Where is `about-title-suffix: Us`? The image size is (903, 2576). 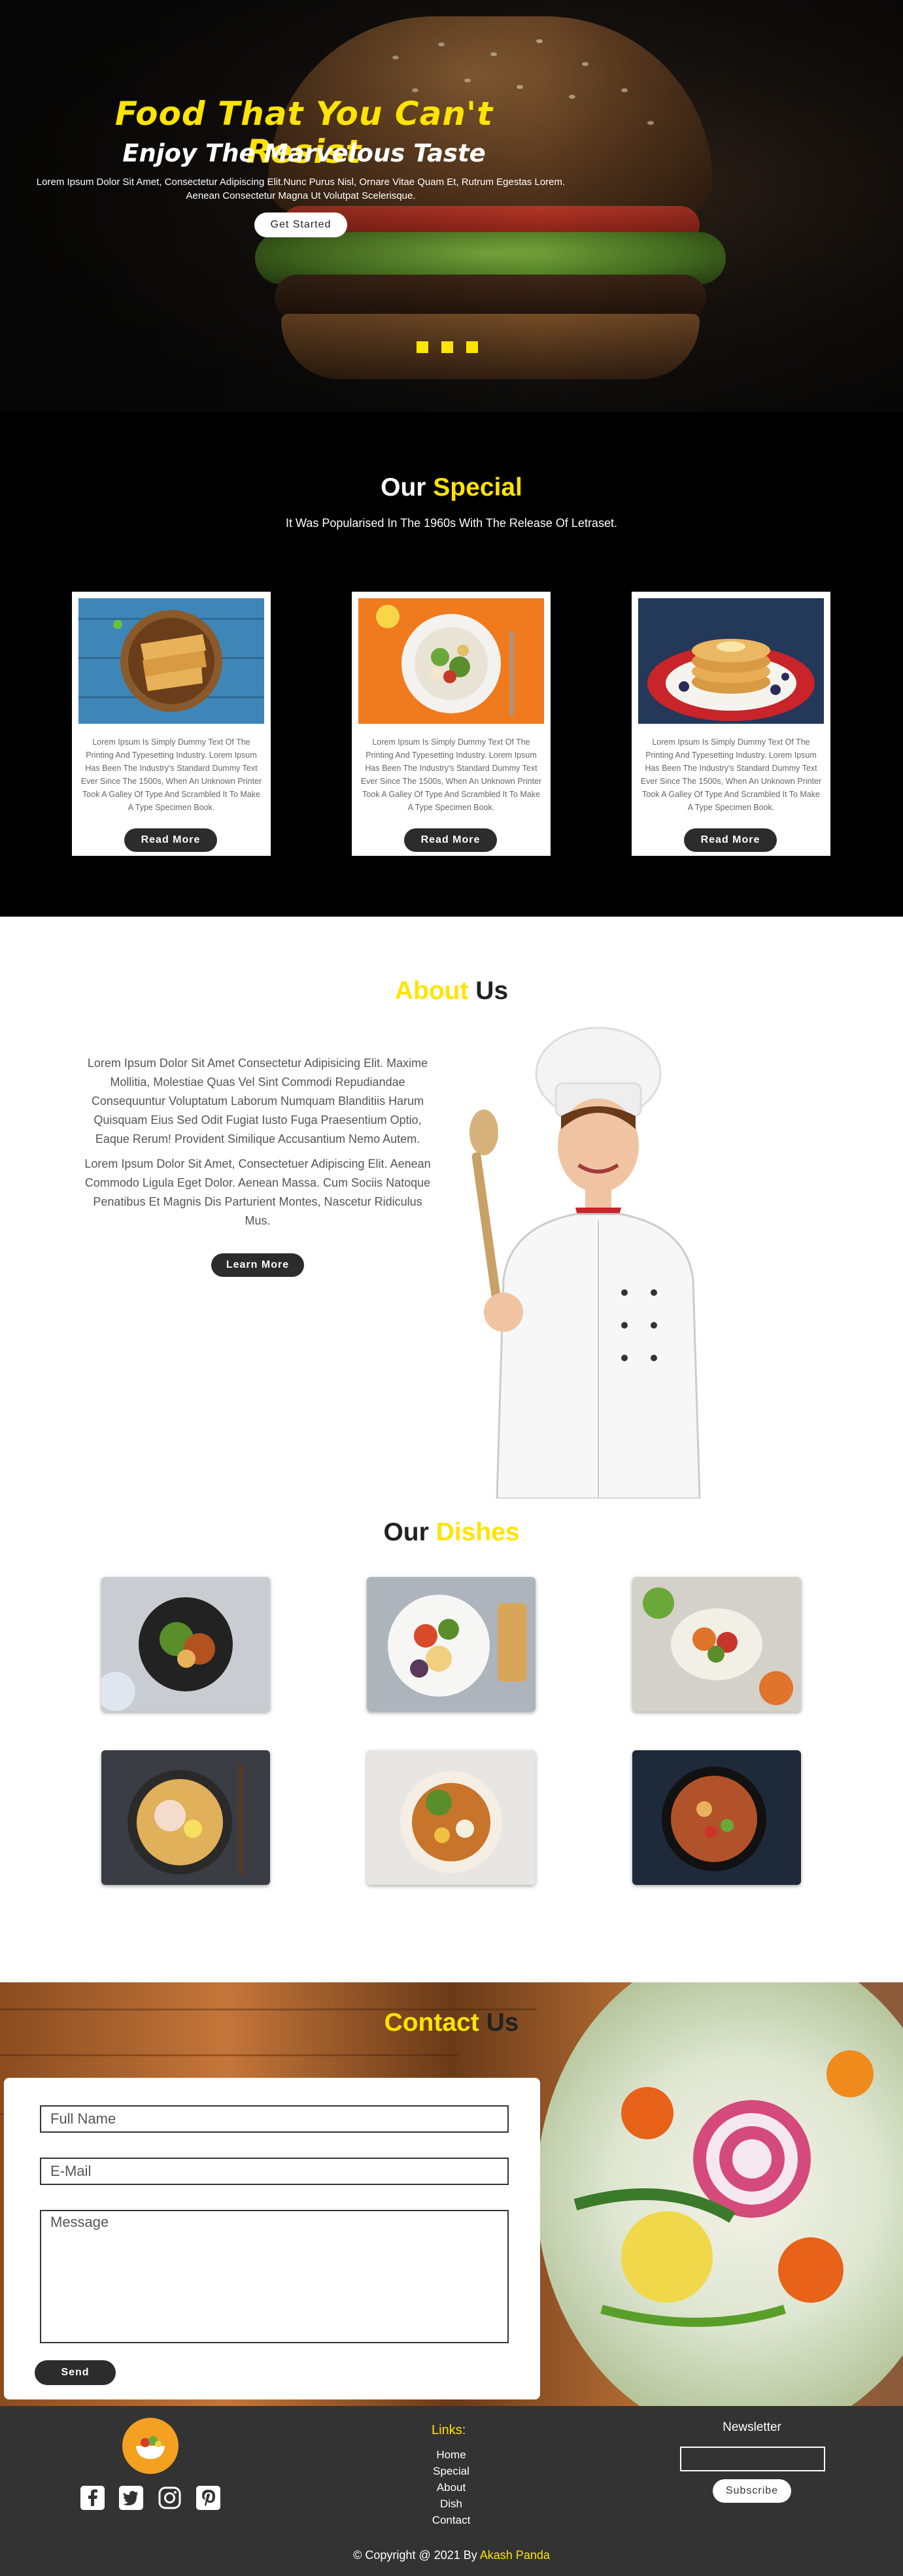
about-title-suffix: Us is located at coordinates (492, 991).